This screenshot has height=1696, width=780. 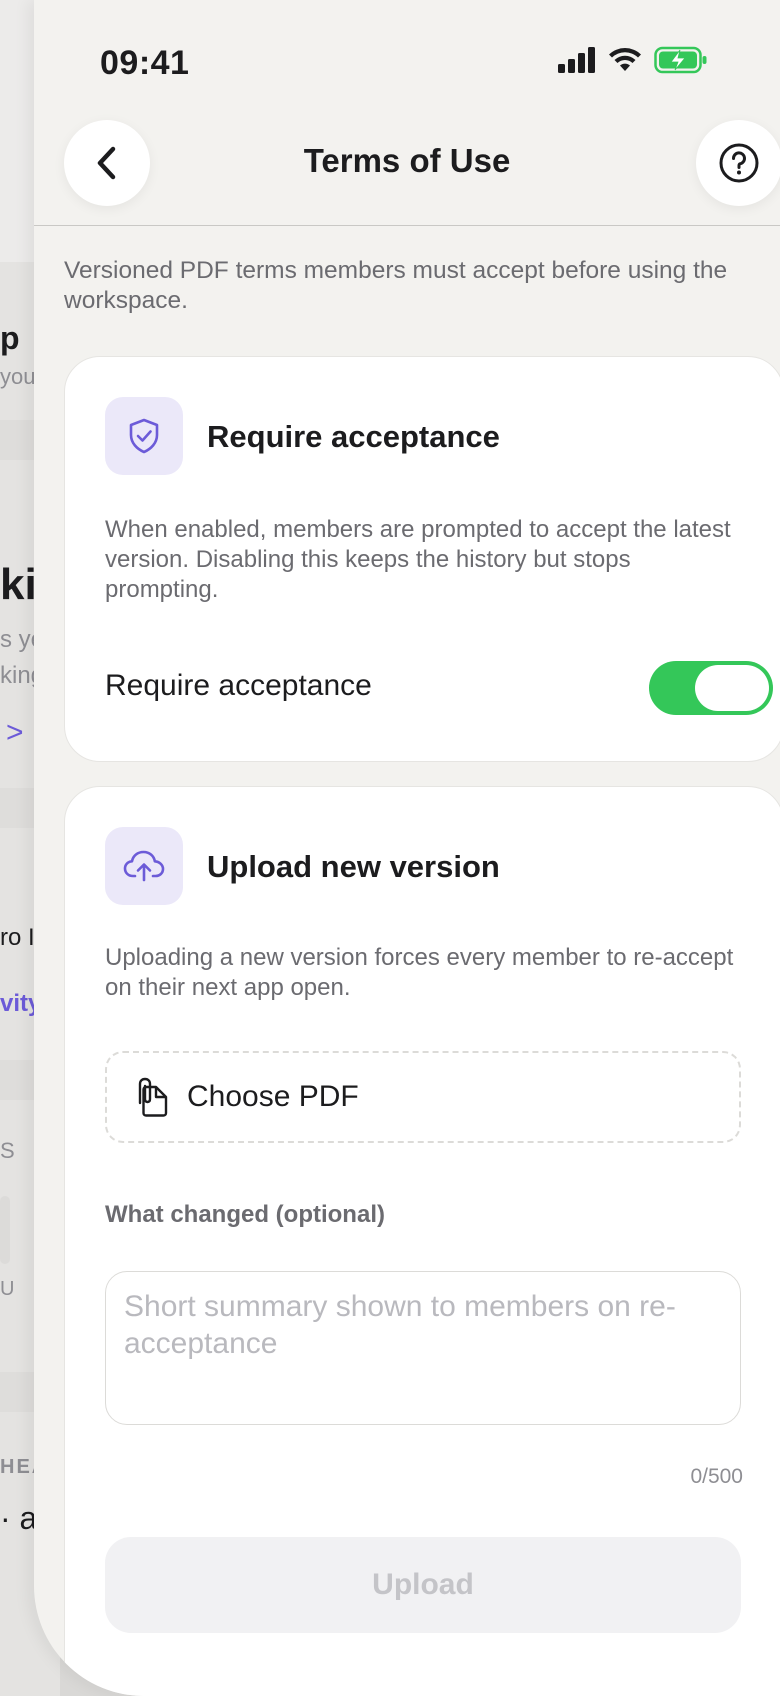 I want to click on help-icon, so click(x=739, y=163).